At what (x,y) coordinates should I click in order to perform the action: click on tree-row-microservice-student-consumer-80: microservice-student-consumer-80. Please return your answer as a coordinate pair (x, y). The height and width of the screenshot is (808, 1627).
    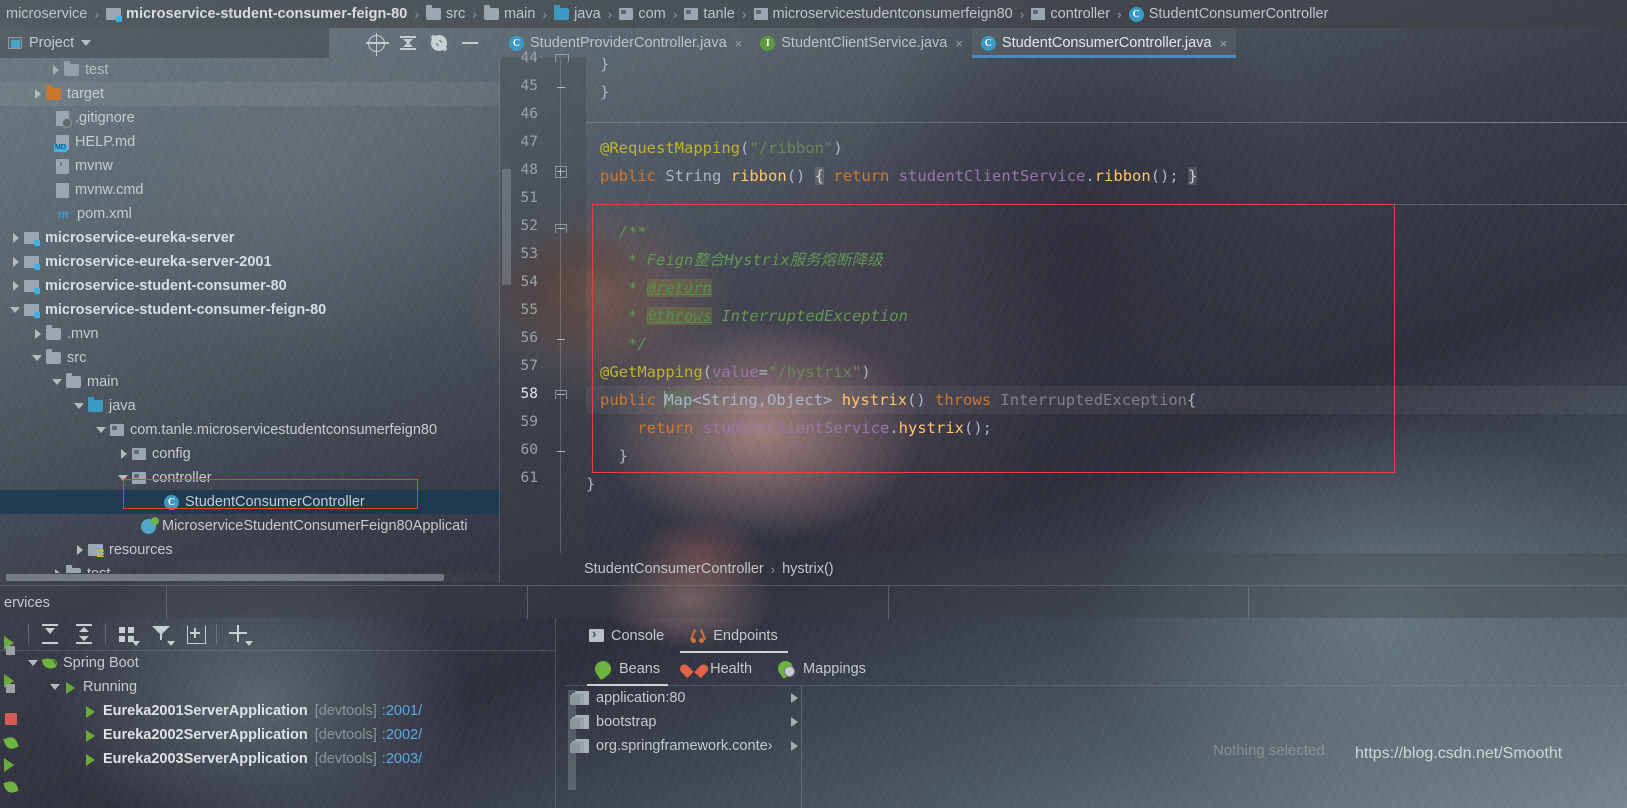
    Looking at the image, I should click on (250, 286).